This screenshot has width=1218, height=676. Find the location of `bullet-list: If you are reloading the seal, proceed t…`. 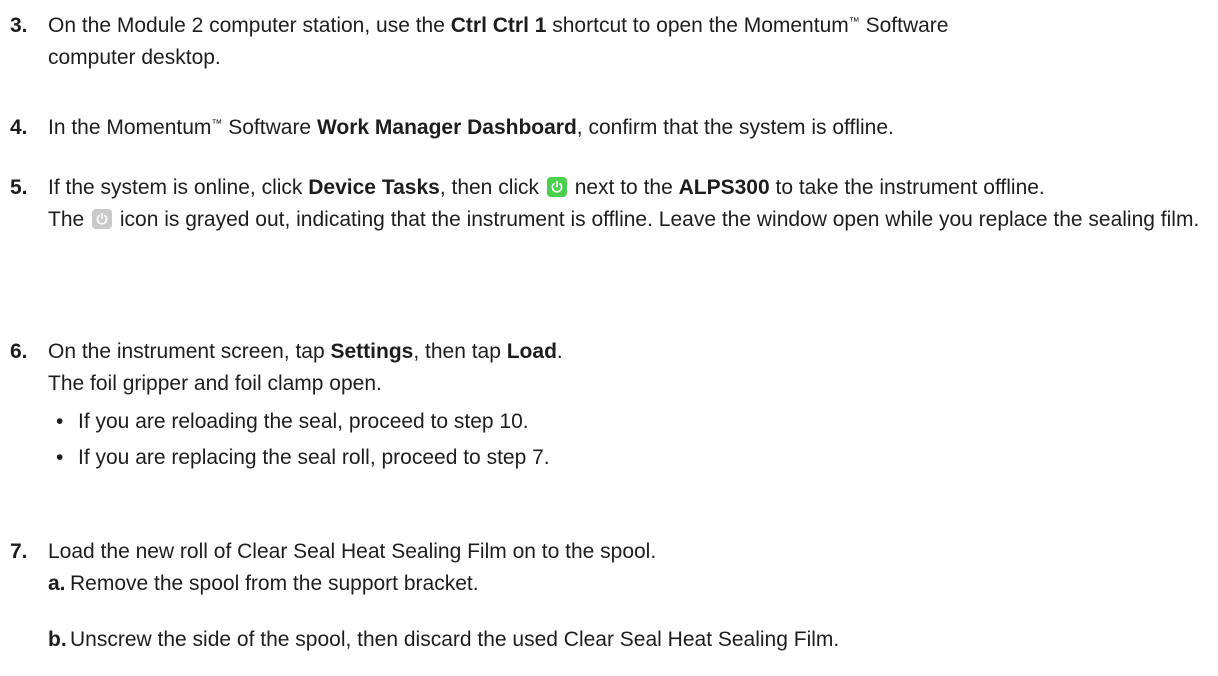

bullet-list: If you are reloading the seal, proceed t… is located at coordinates (625, 440).